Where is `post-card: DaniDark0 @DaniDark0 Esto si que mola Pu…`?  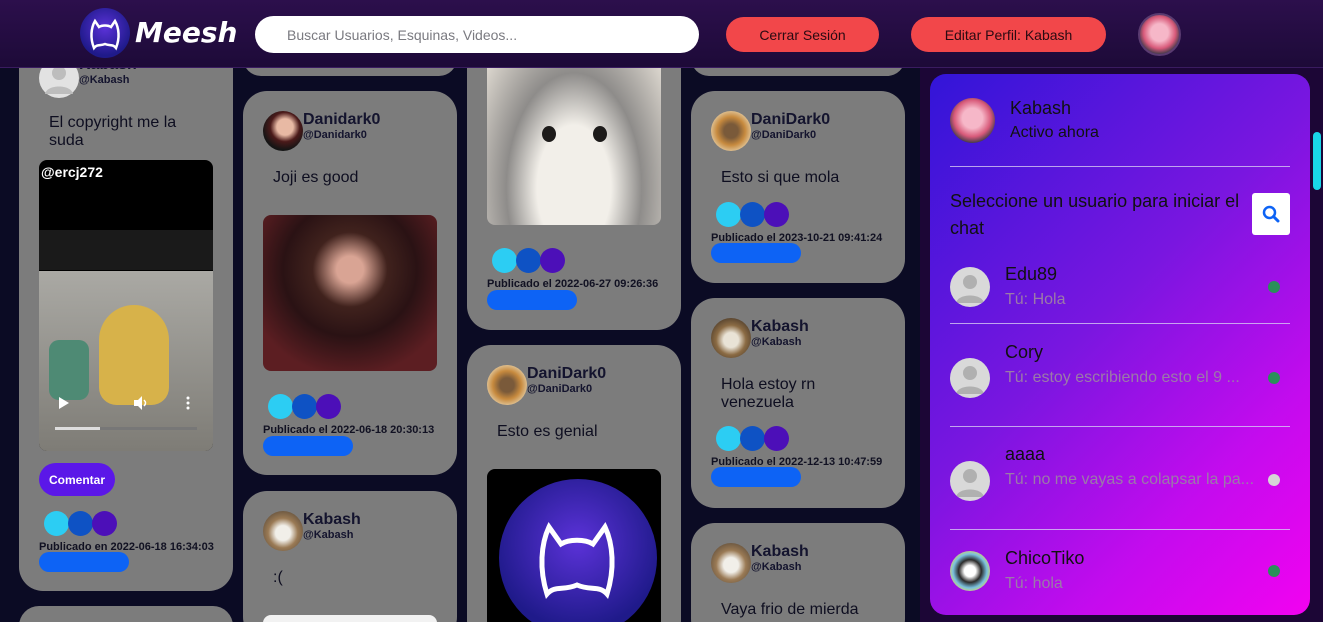
post-card: DaniDark0 @DaniDark0 Esto si que mola Pu… is located at coordinates (798, 187).